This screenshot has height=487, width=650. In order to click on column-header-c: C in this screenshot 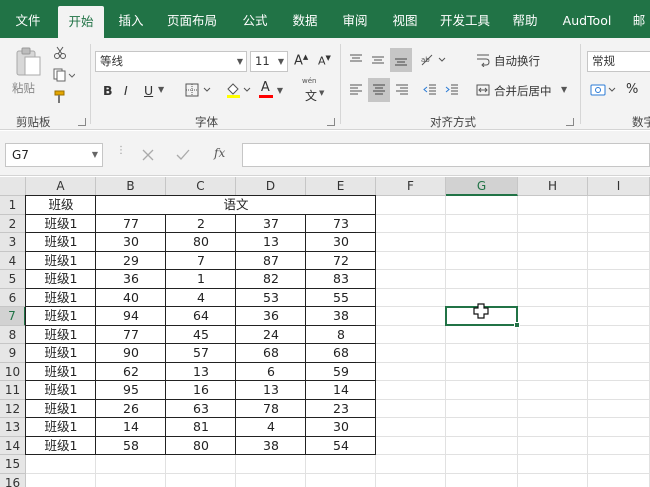, I will do `click(201, 186)`.